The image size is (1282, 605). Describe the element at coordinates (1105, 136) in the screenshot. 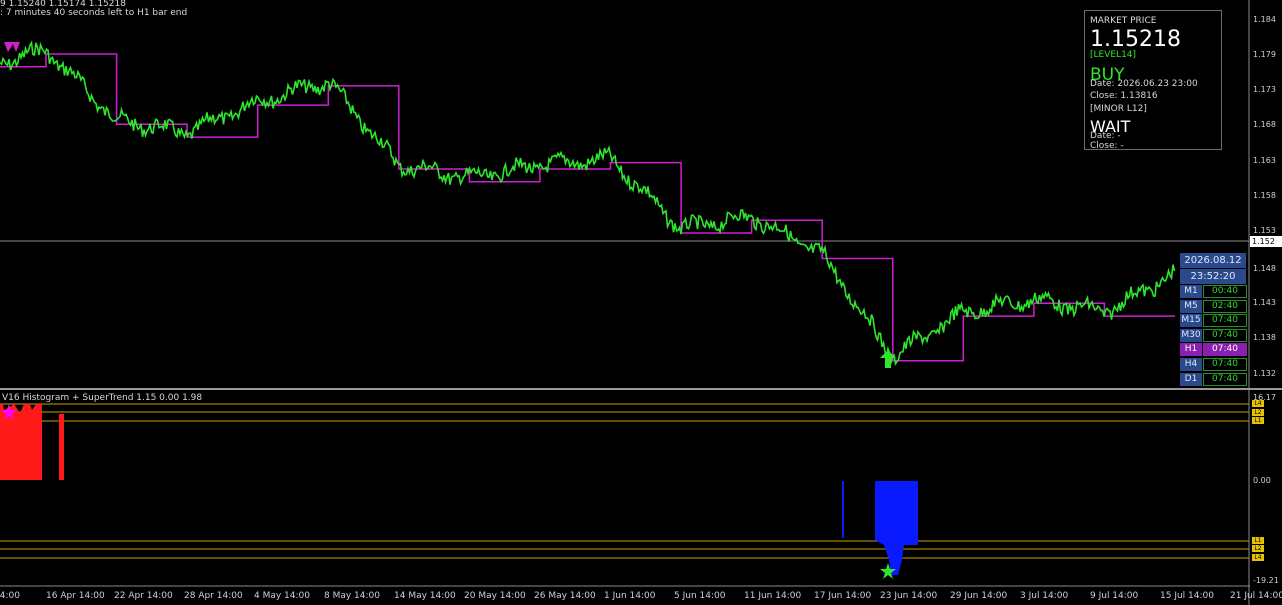

I see `panel-minor-date: Date: -` at that location.